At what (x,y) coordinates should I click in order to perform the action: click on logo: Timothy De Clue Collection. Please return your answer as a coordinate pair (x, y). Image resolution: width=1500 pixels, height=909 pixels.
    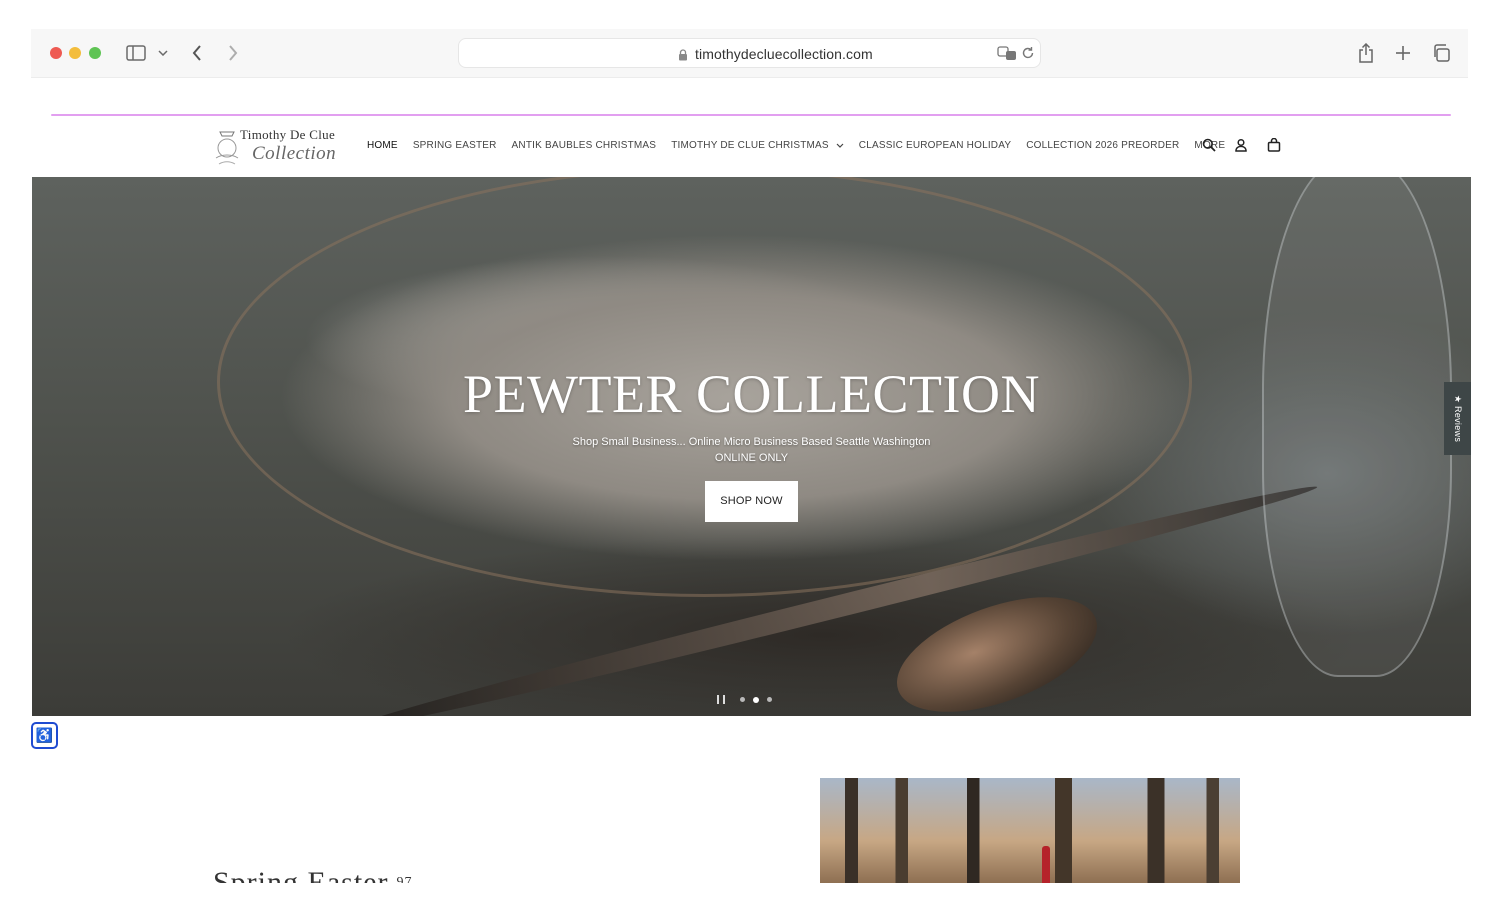
    Looking at the image, I should click on (282, 147).